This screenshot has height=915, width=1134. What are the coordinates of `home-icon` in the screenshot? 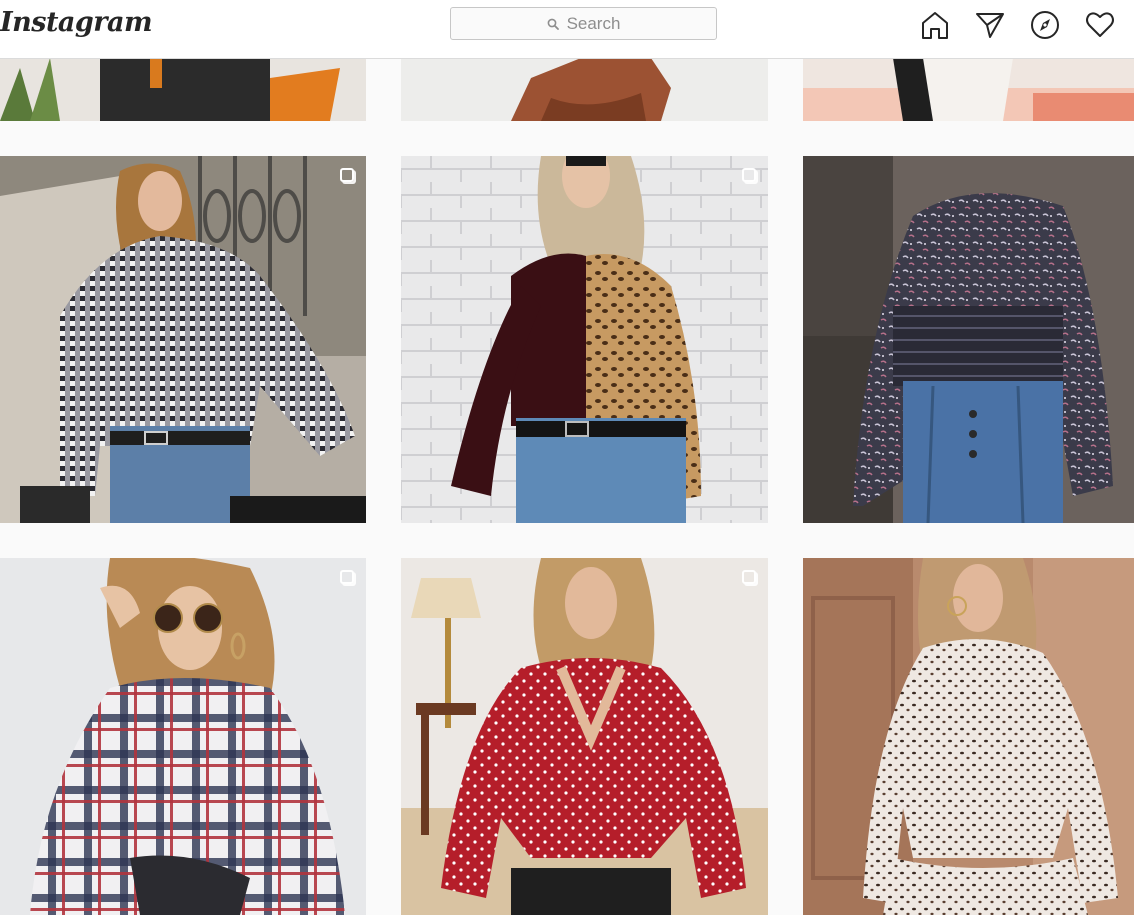 It's located at (935, 25).